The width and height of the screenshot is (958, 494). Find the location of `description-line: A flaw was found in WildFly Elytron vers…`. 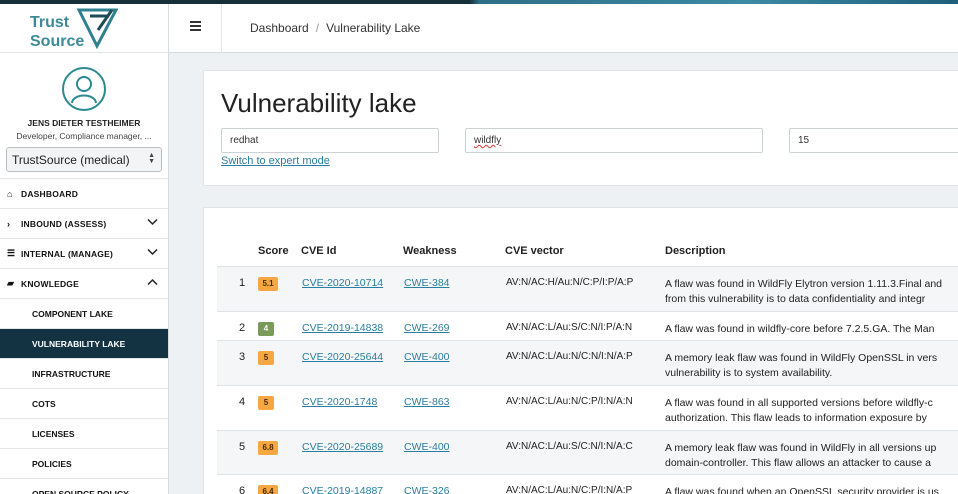

description-line: A flaw was found in WildFly Elytron vers… is located at coordinates (804, 284).